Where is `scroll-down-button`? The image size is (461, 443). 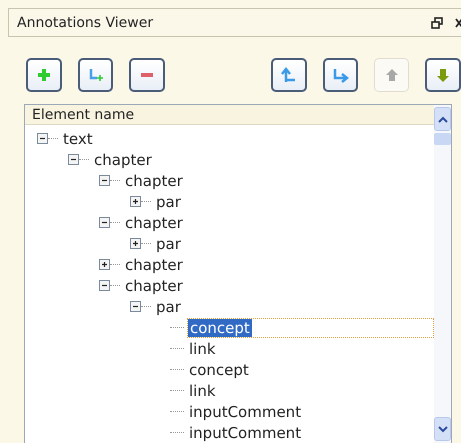
scroll-down-button is located at coordinates (442, 429).